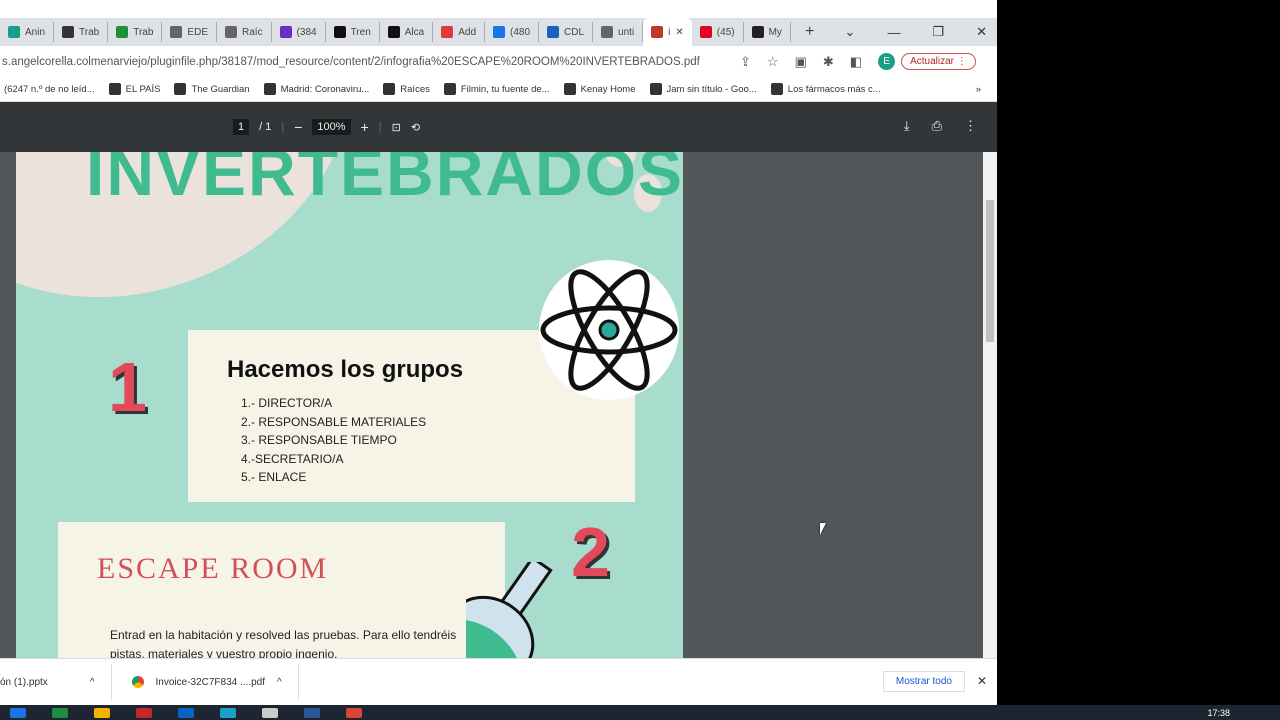 This screenshot has height=720, width=1280. Describe the element at coordinates (56, 682) in the screenshot. I see `download-item: ón (1).pptx ^` at that location.